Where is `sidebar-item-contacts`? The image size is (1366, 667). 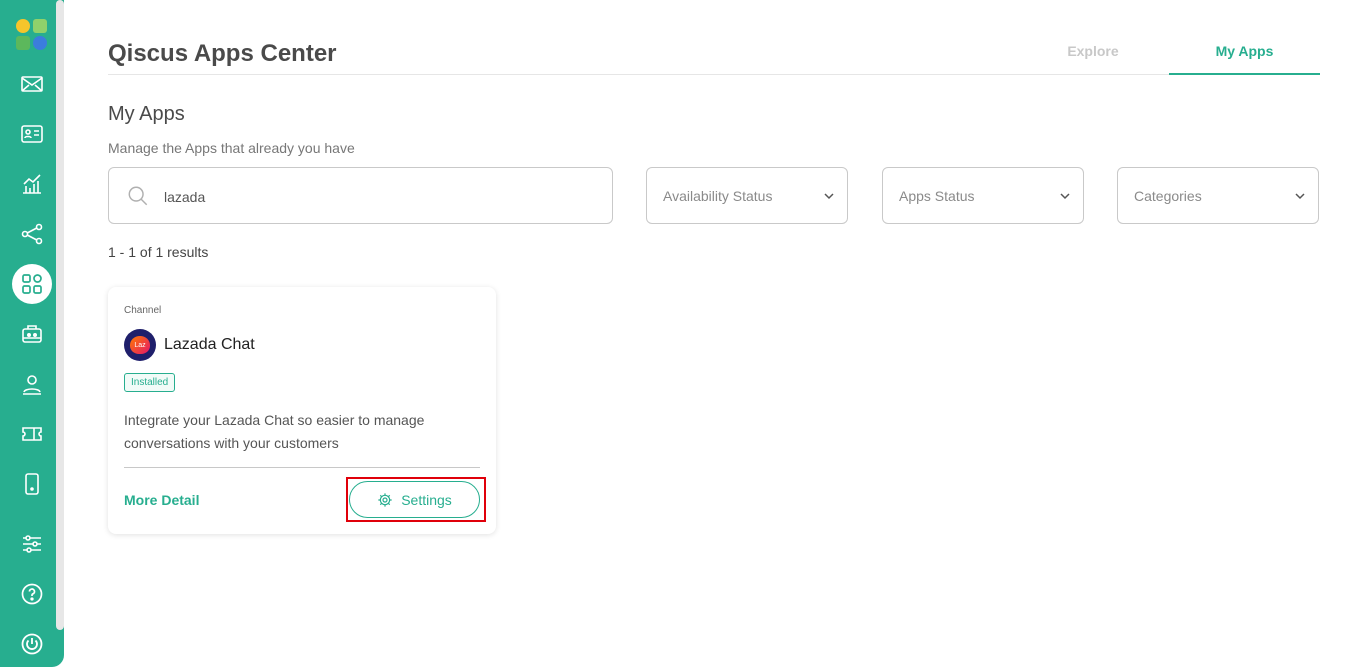 sidebar-item-contacts is located at coordinates (32, 134).